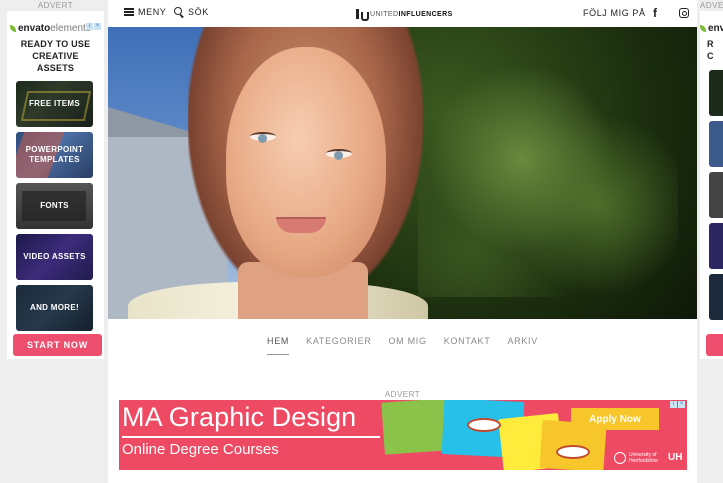  I want to click on tile-fonts: FONTS, so click(54, 206).